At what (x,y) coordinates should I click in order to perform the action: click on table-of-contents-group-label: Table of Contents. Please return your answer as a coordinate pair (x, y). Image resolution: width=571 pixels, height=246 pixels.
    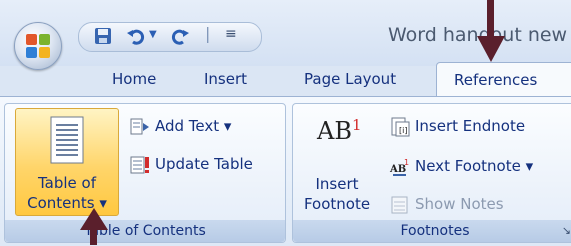
    Looking at the image, I should click on (145, 231).